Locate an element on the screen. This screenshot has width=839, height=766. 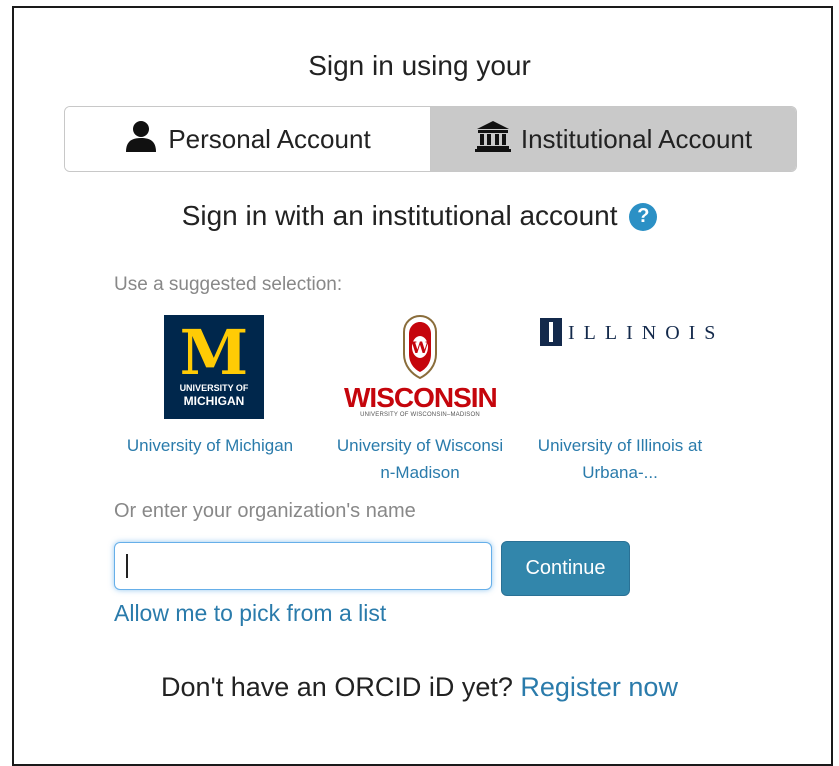
register-now-link: Register now is located at coordinates (599, 687).